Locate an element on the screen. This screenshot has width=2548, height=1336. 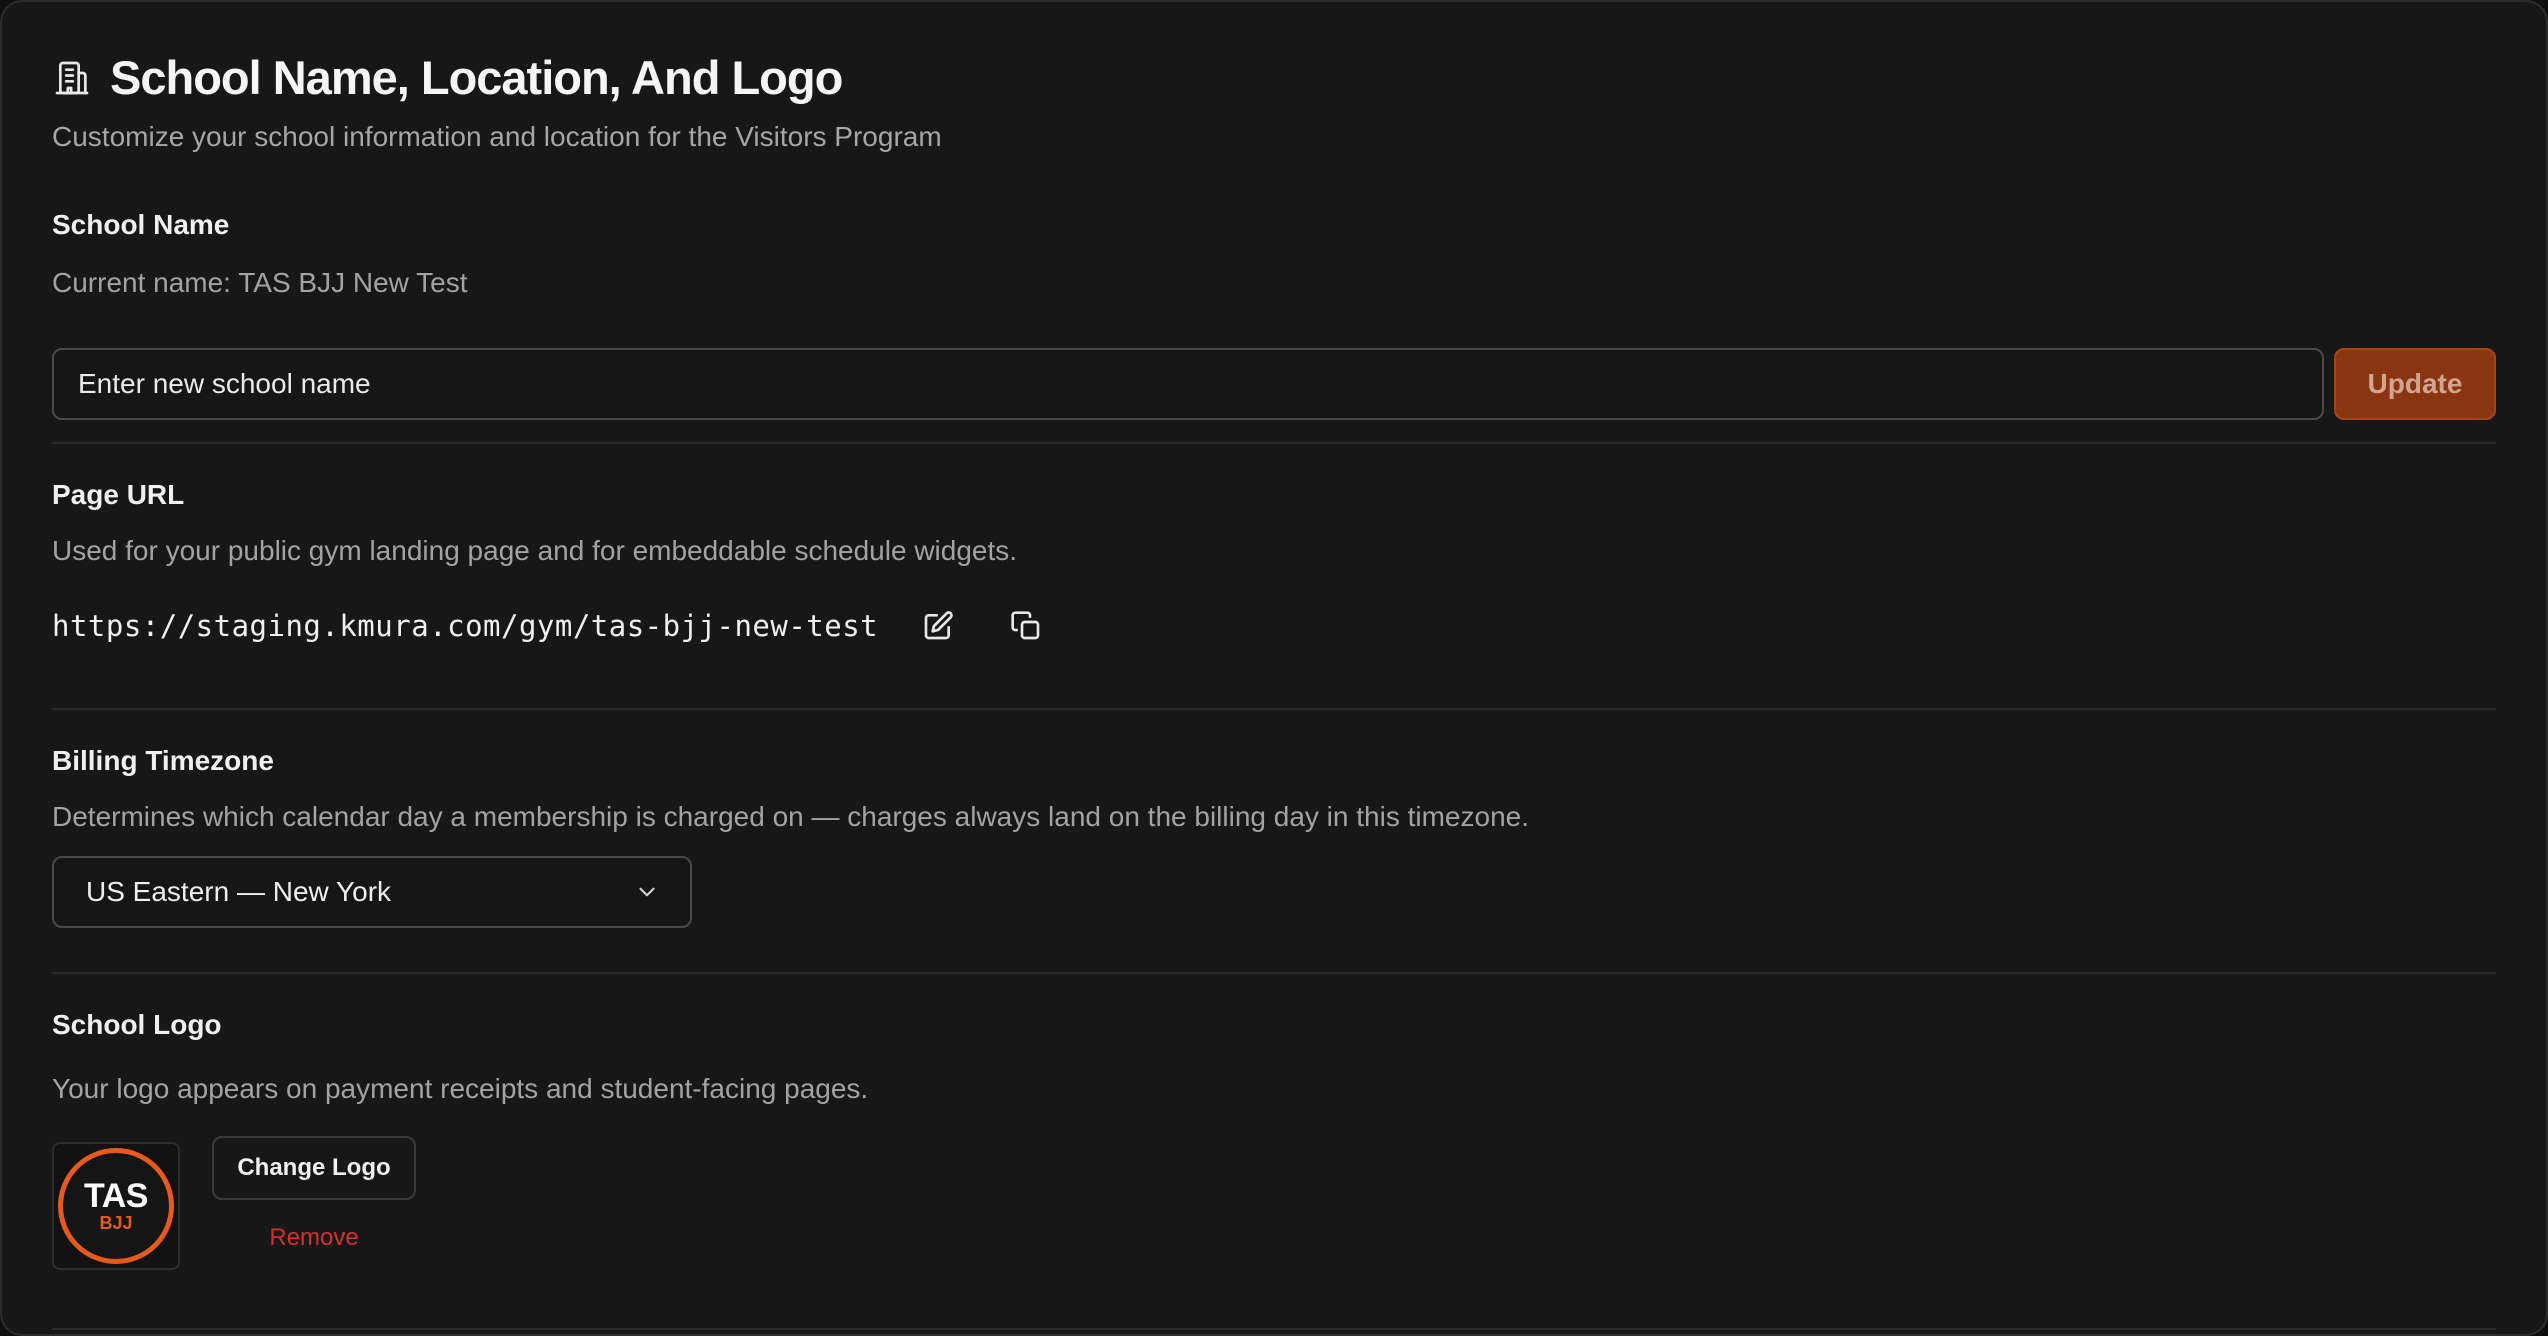
timezone-select: US Eastern — New York is located at coordinates (372, 892).